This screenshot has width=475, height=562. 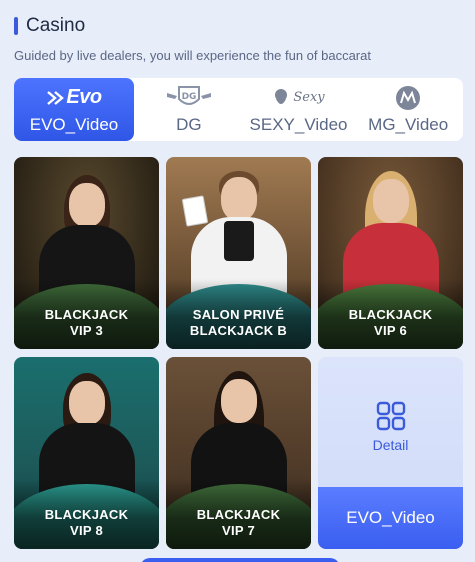 I want to click on game-title: SALON PRIVÉ BLACKJACK B, so click(x=238, y=322).